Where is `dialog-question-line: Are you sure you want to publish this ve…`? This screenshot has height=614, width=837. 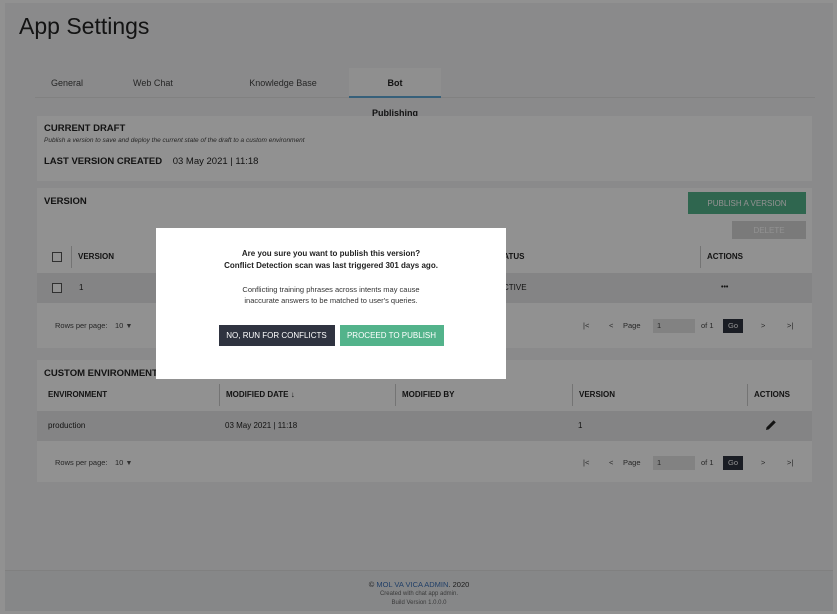 dialog-question-line: Are you sure you want to publish this ve… is located at coordinates (331, 253).